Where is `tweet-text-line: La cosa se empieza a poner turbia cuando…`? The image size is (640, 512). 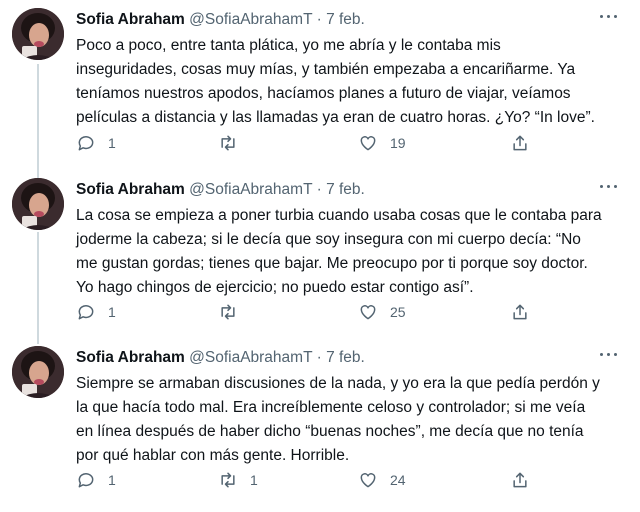 tweet-text-line: La cosa se empieza a poner turbia cuando… is located at coordinates (339, 215).